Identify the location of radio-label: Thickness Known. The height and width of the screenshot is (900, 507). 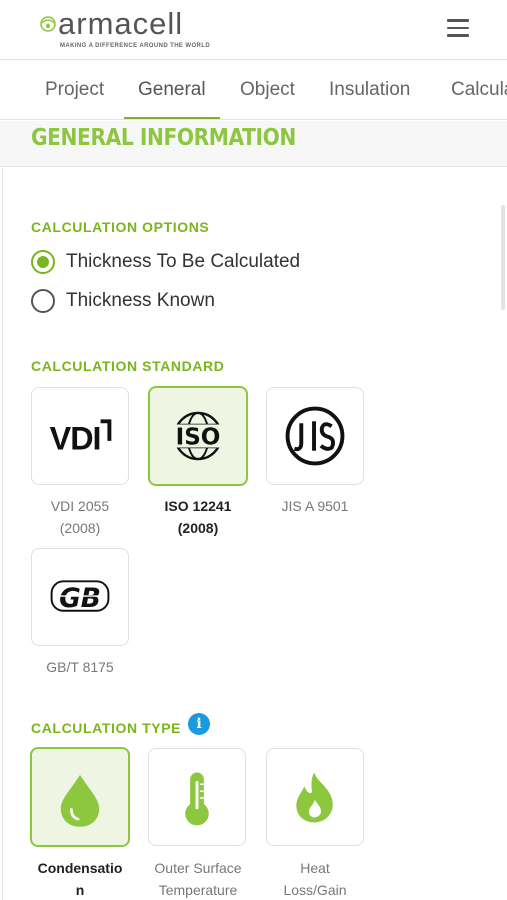
(140, 300).